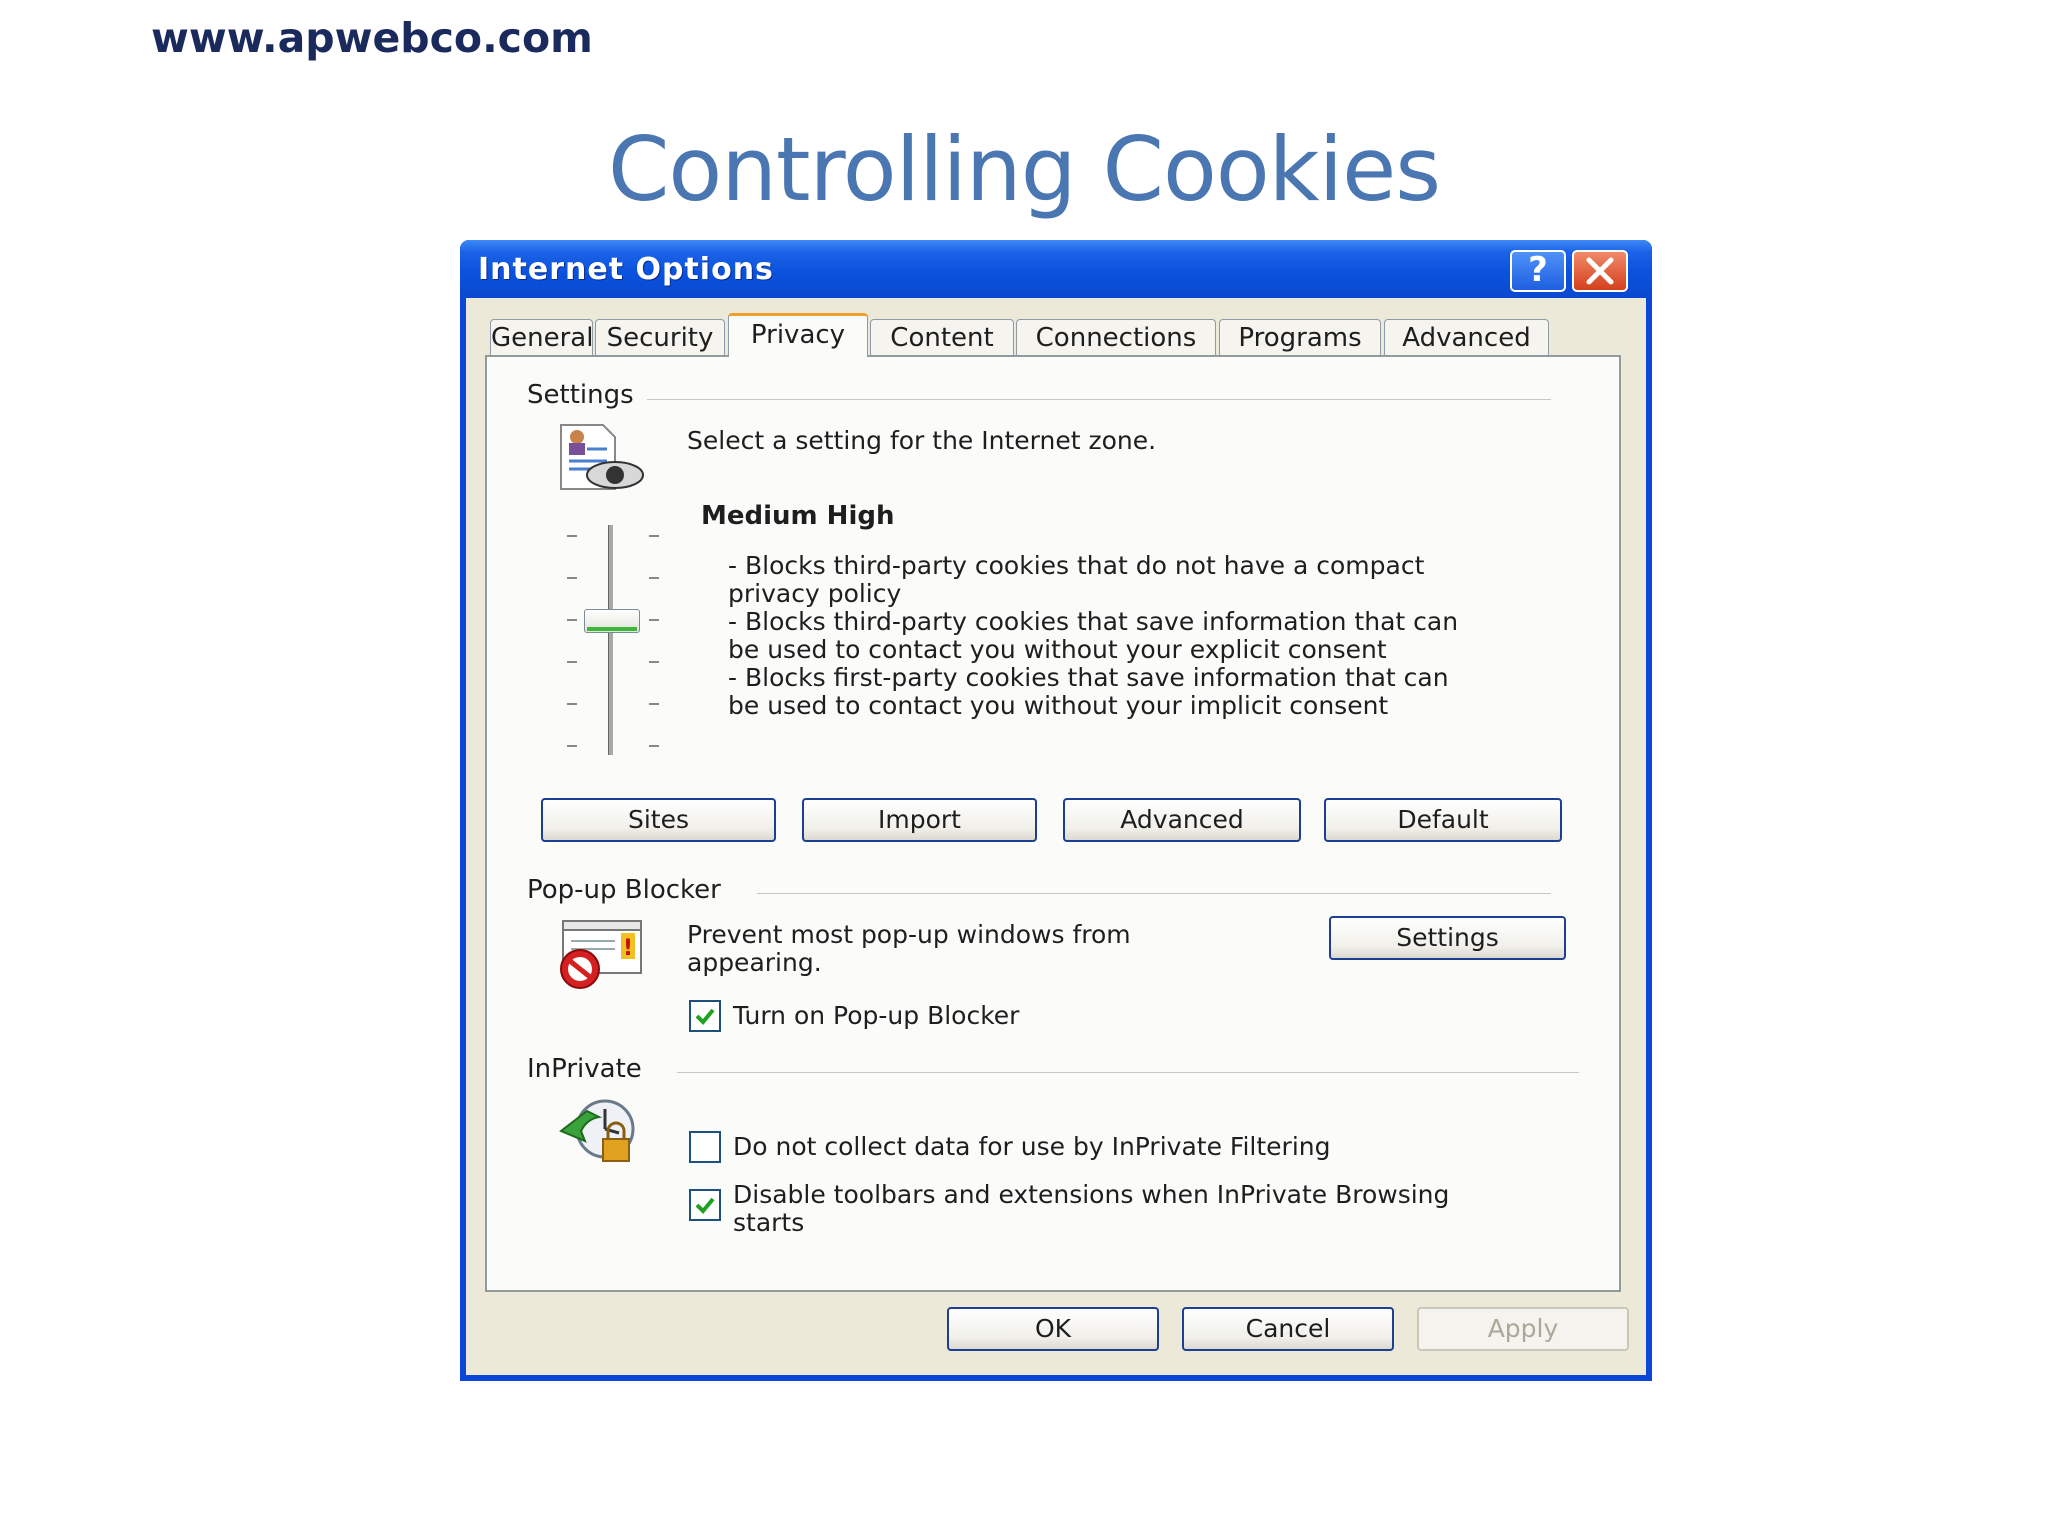 The image size is (2048, 1536). I want to click on tab-content: Content, so click(942, 337).